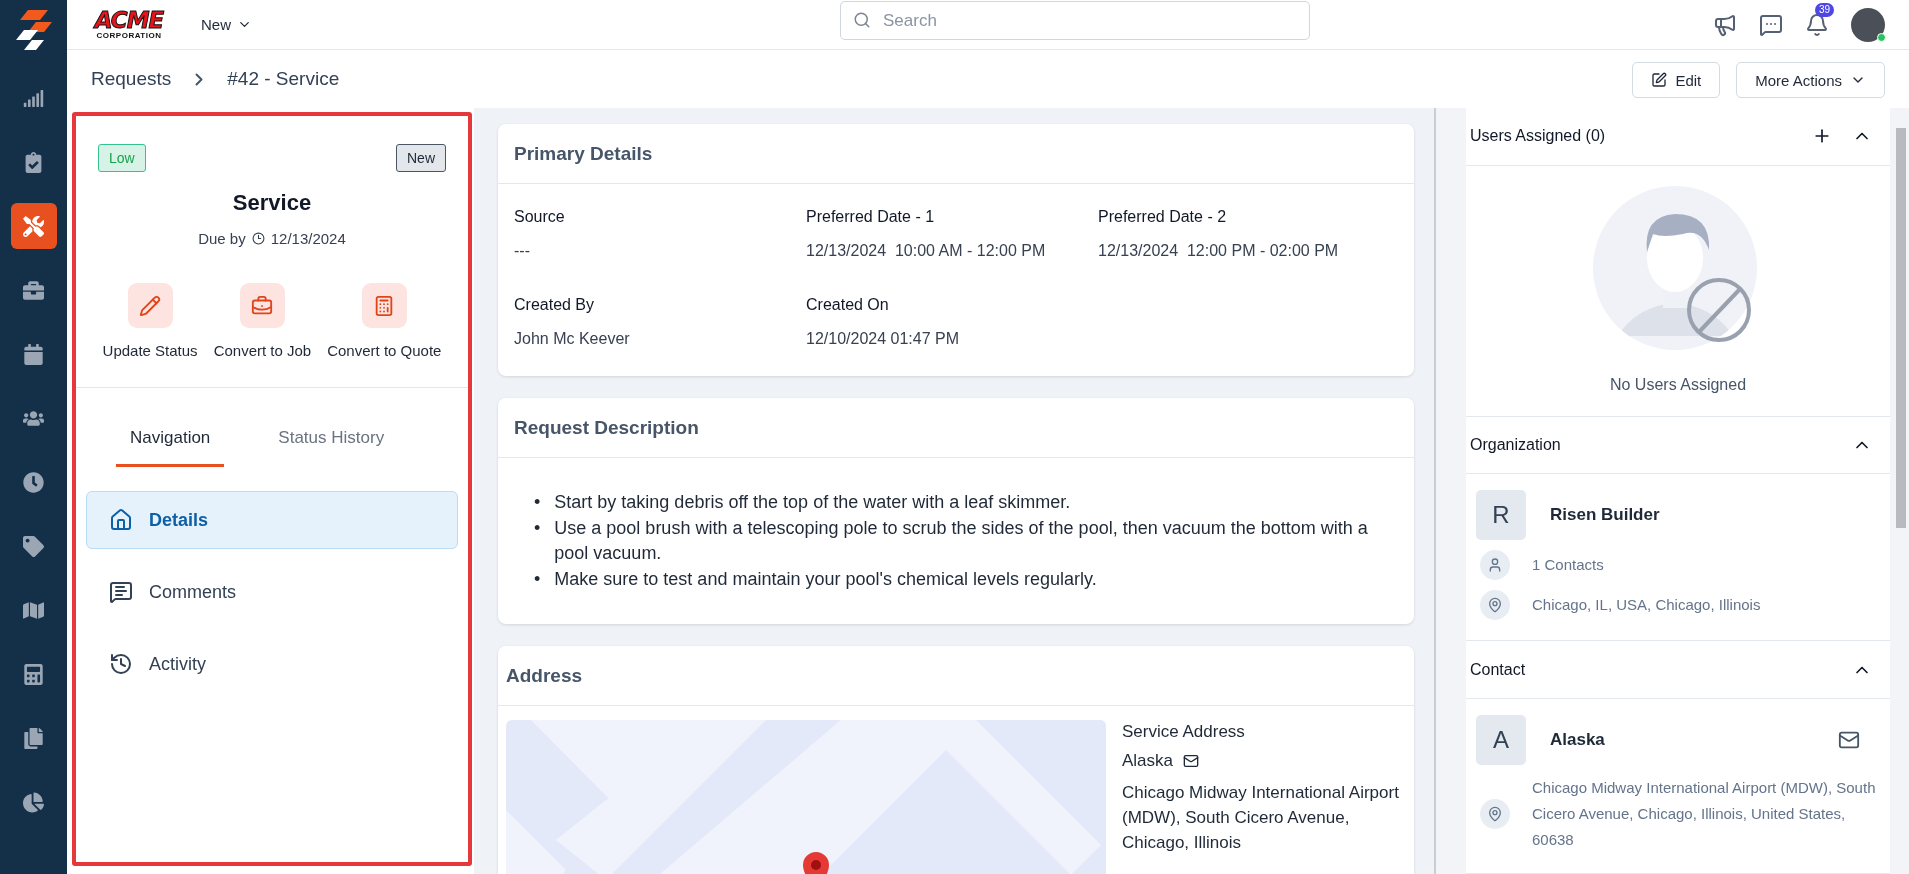 The image size is (1909, 874). I want to click on person-icon, so click(1495, 565).